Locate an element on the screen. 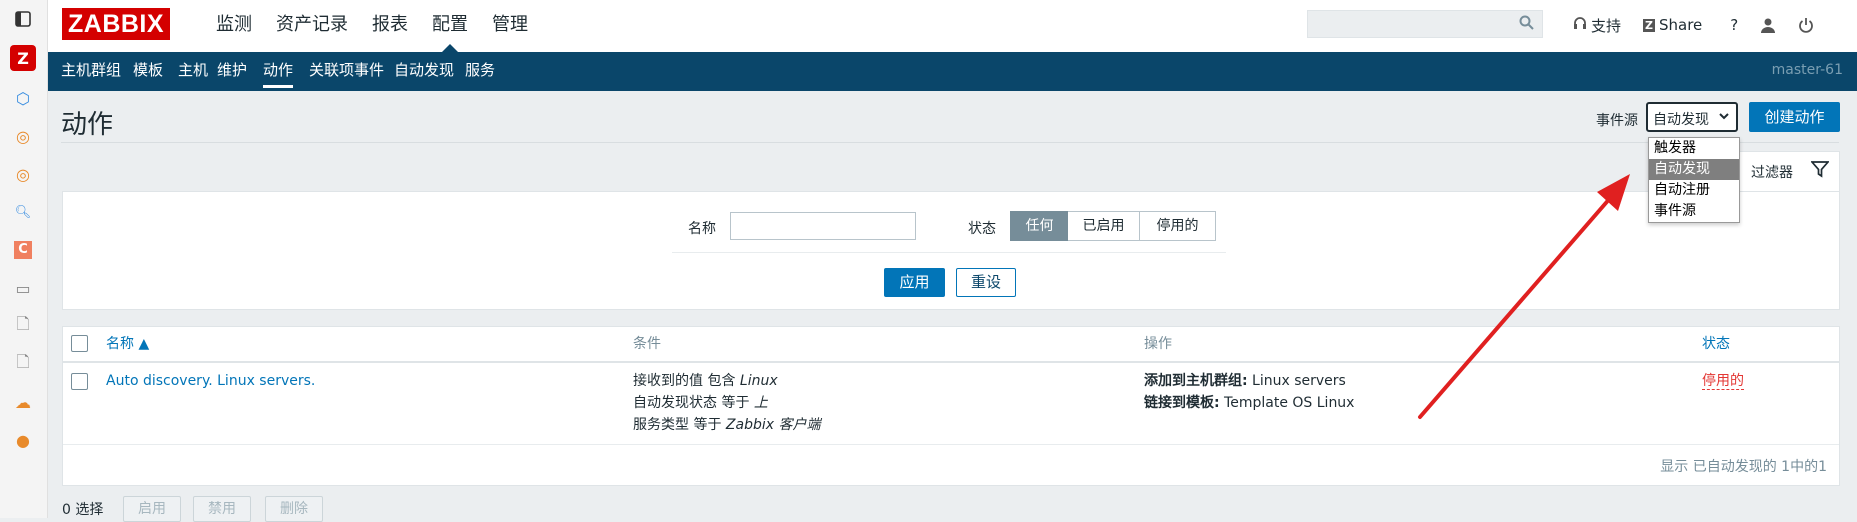 The image size is (1857, 522). chrome-alt-icon: ◎ is located at coordinates (23, 174).